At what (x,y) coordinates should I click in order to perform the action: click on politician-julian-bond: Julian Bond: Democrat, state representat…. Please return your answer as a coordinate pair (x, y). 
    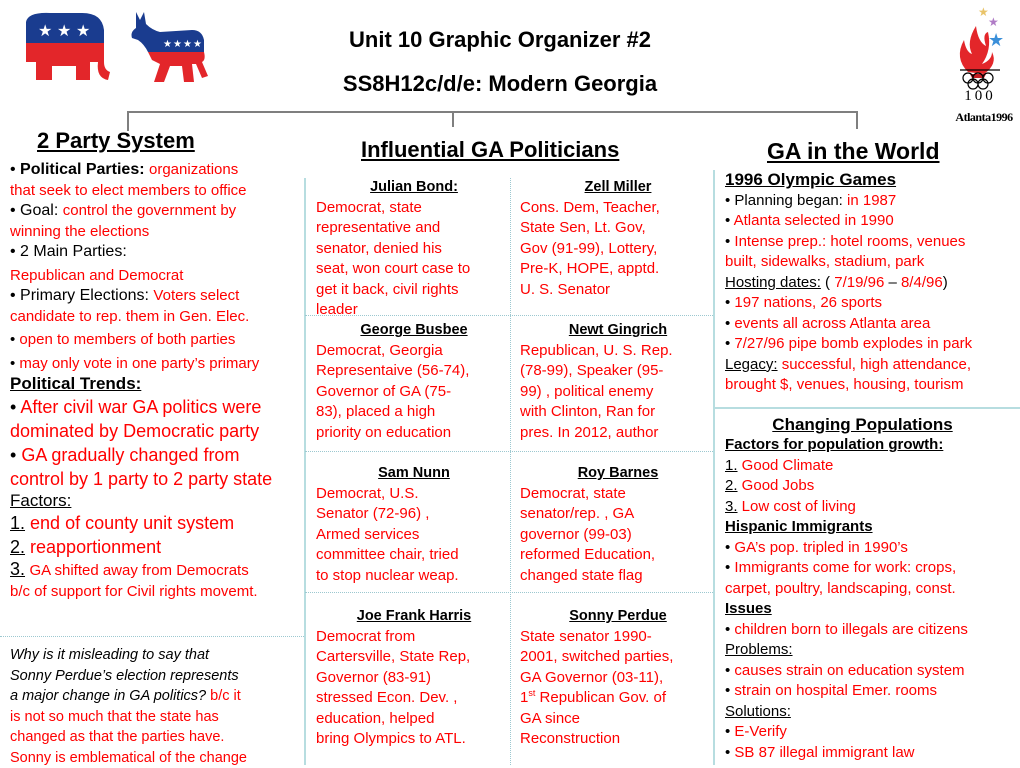
    Looking at the image, I should click on (414, 249).